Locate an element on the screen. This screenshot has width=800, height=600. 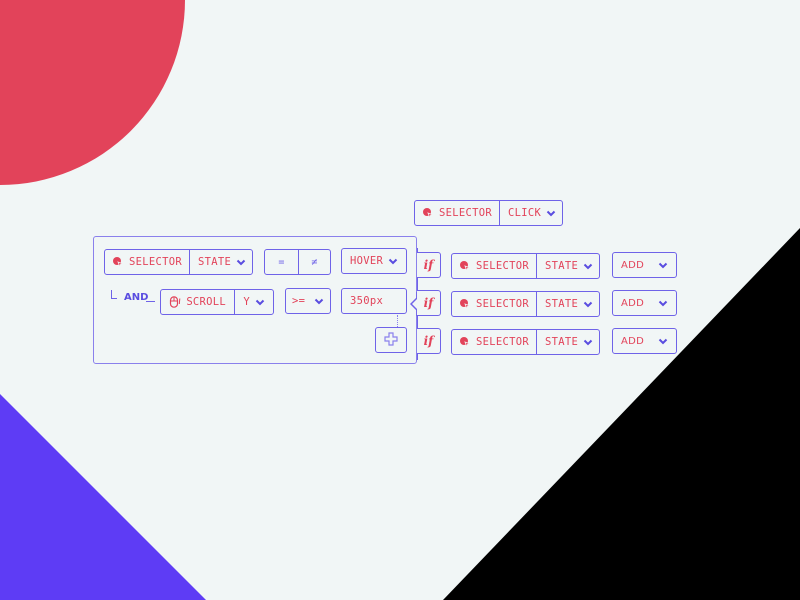
scroll-target-label: SCROLL is located at coordinates (206, 302).